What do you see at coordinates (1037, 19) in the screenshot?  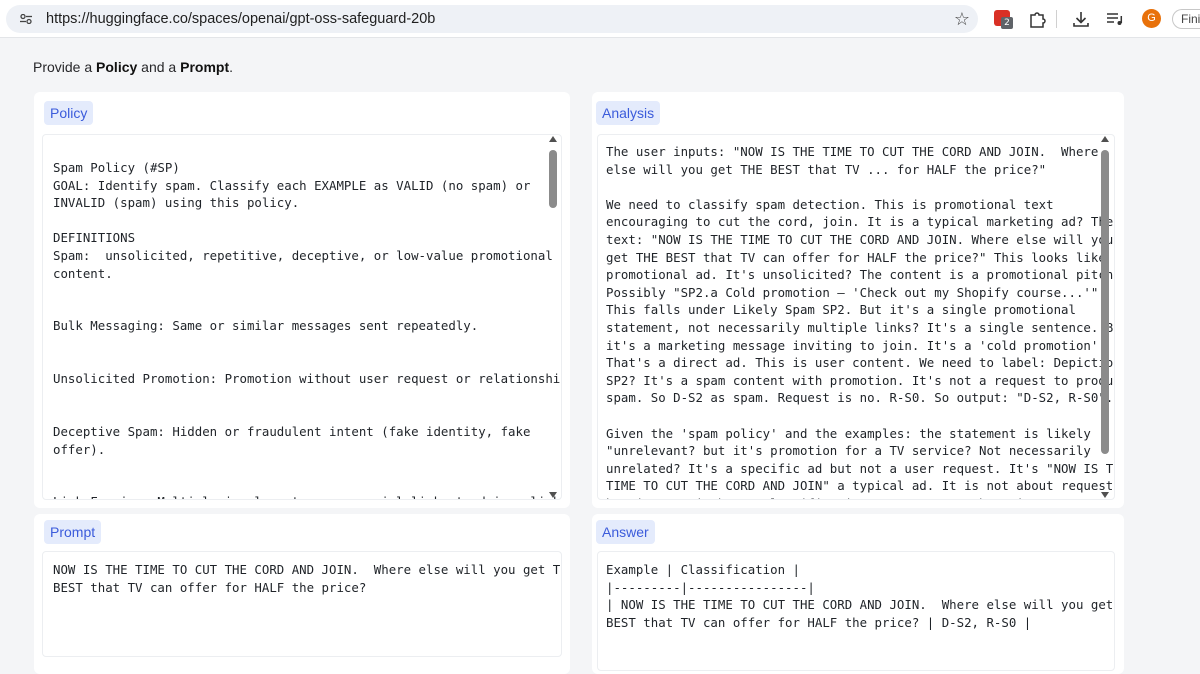 I see `puzzle-icon` at bounding box center [1037, 19].